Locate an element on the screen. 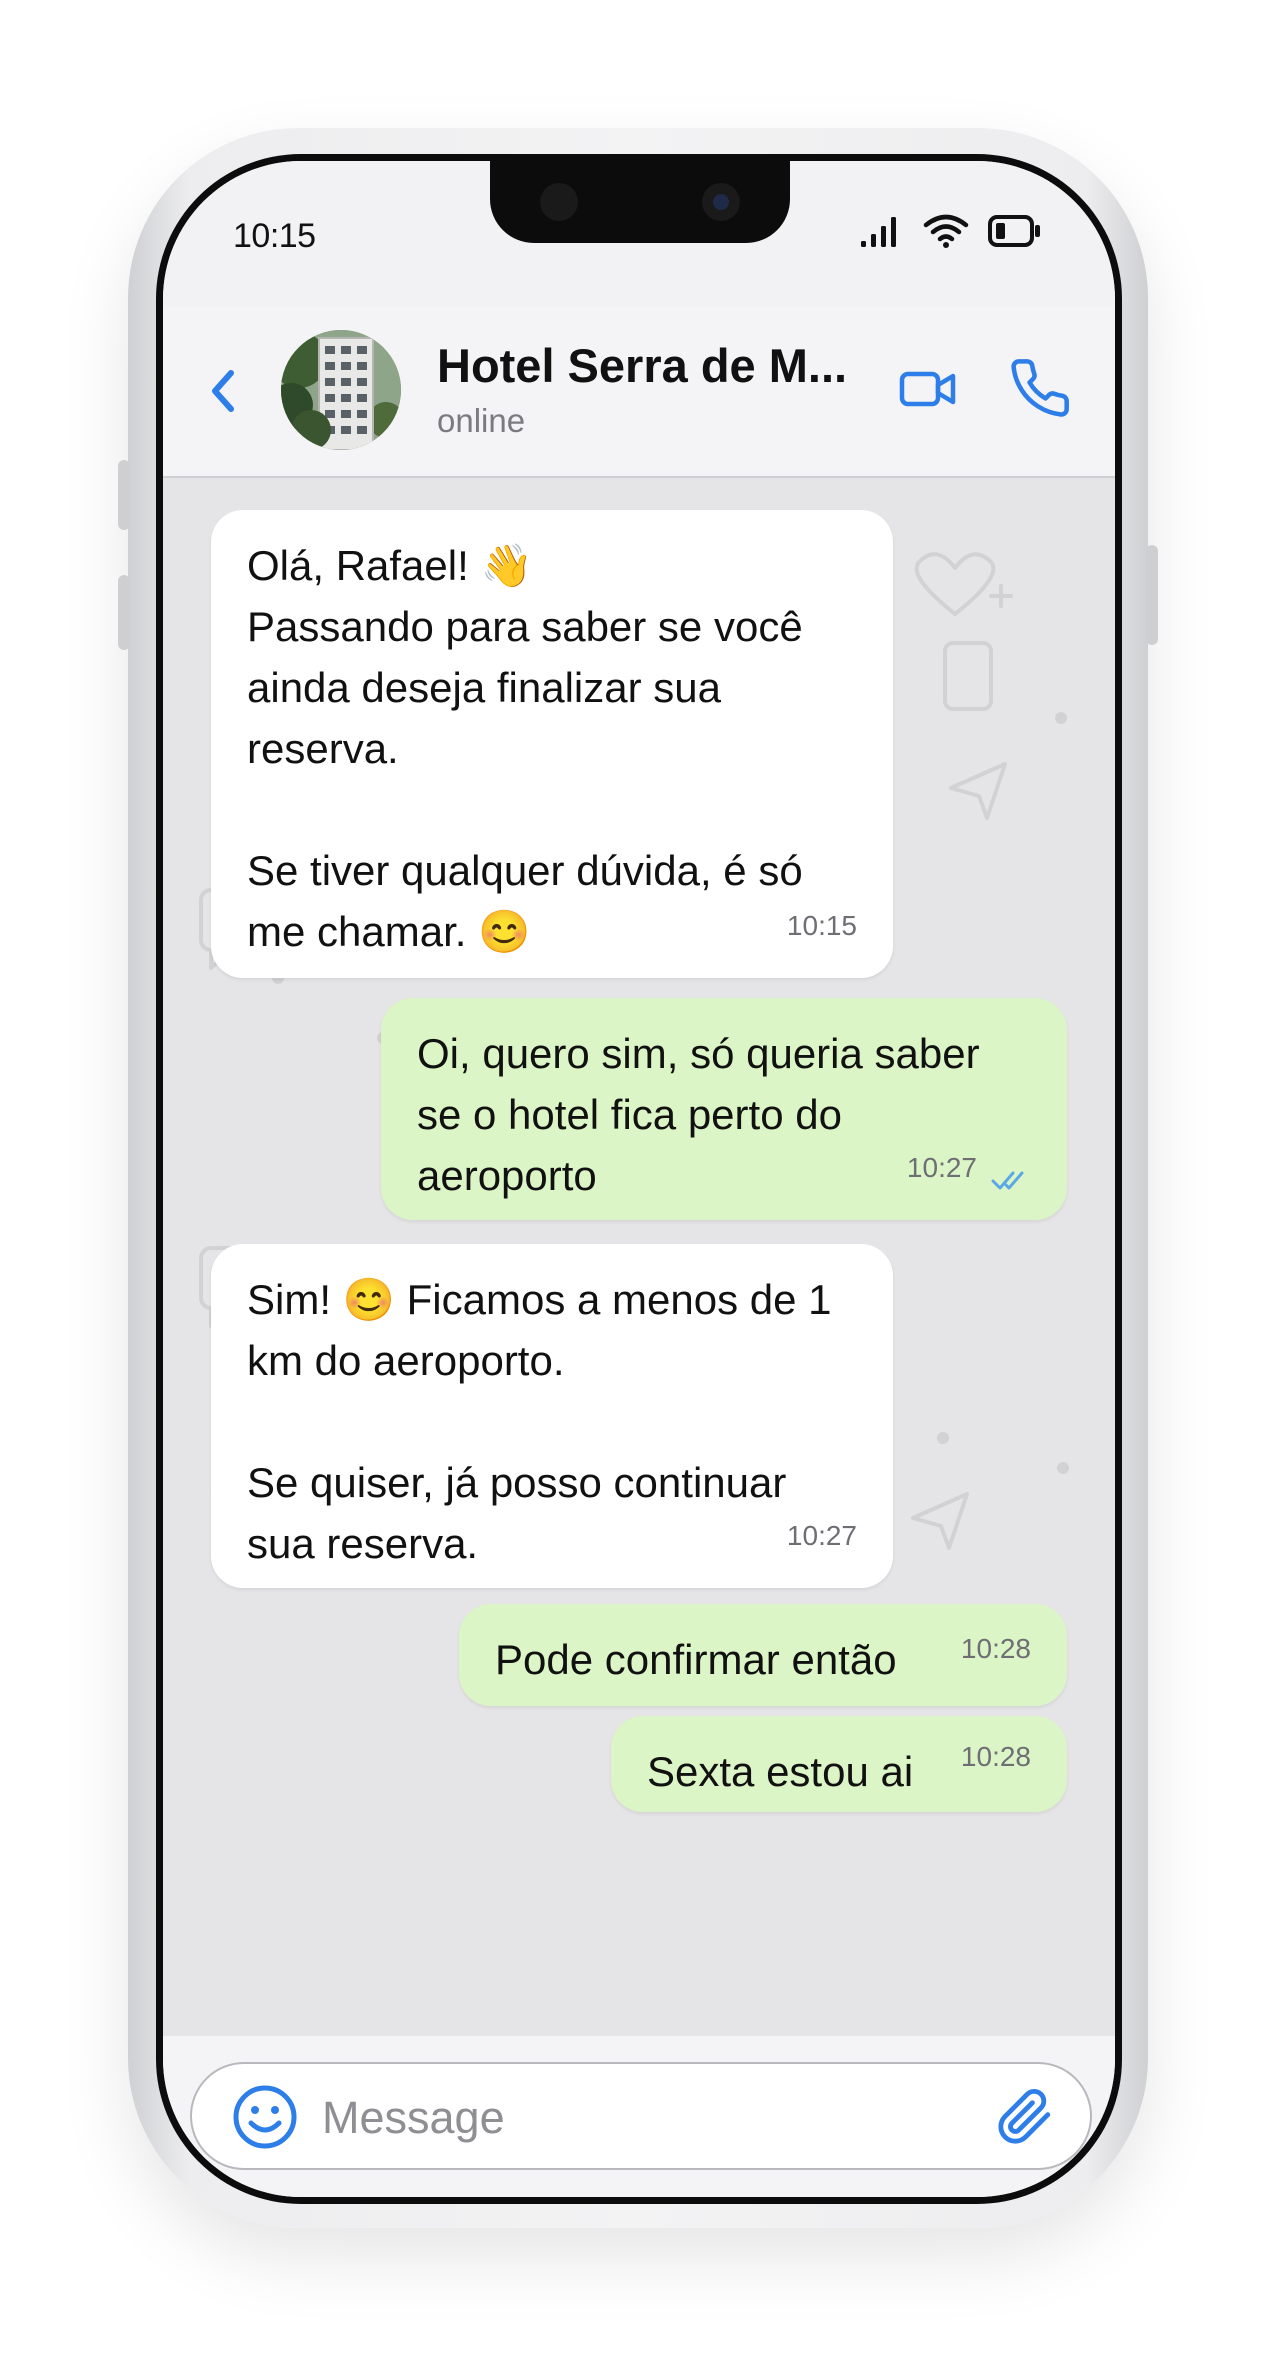 This screenshot has height=2355, width=1275. silent-switch is located at coordinates (124, 495).